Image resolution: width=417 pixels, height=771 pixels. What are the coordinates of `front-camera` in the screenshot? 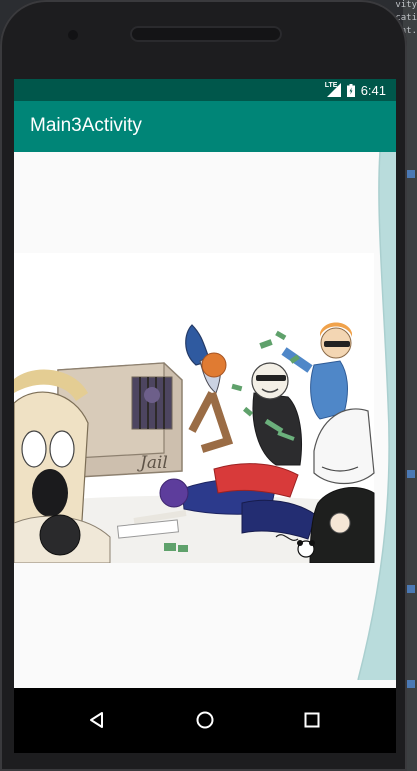 It's located at (73, 35).